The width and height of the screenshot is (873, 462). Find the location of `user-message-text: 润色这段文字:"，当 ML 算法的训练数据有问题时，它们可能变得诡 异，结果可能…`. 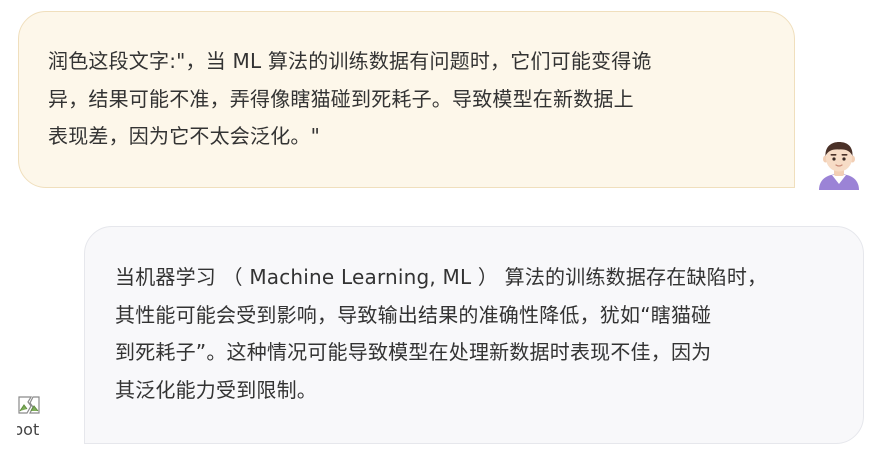

user-message-text: 润色这段文字:"，当 ML 算法的训练数据有问题时，它们可能变得诡 异，结果可能… is located at coordinates (350, 98).